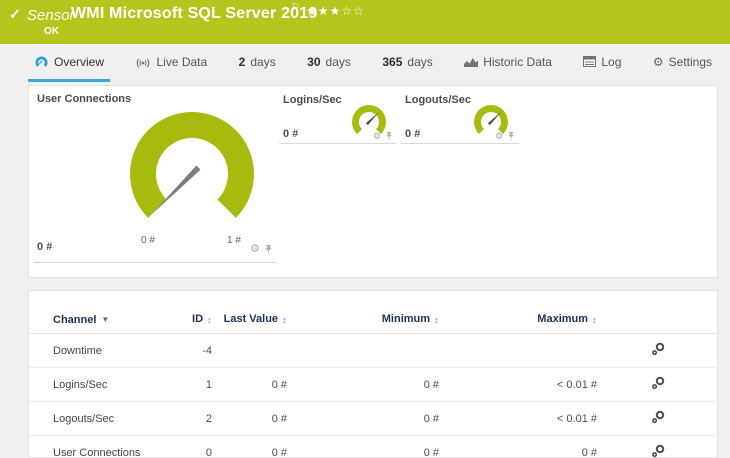 This screenshot has height=458, width=730. Describe the element at coordinates (690, 61) in the screenshot. I see `tab-label: Settings` at that location.